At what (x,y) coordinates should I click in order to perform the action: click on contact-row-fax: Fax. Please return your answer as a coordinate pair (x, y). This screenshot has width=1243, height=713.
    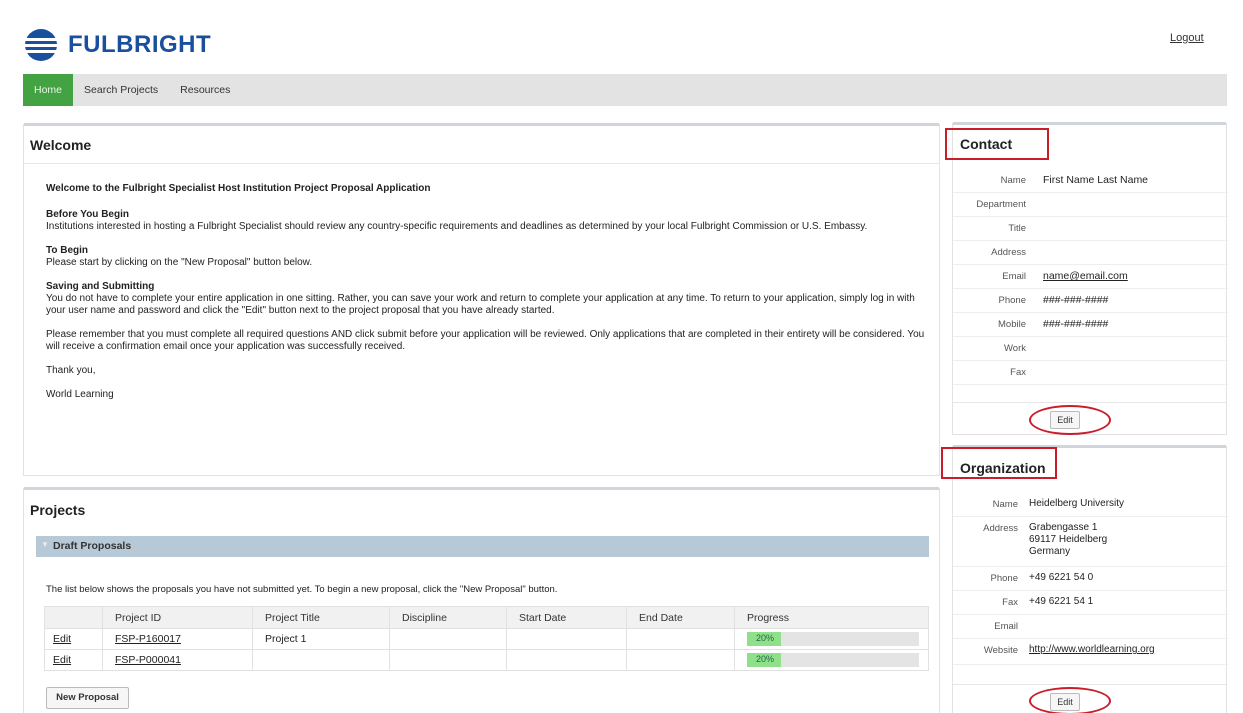
    Looking at the image, I should click on (1090, 373).